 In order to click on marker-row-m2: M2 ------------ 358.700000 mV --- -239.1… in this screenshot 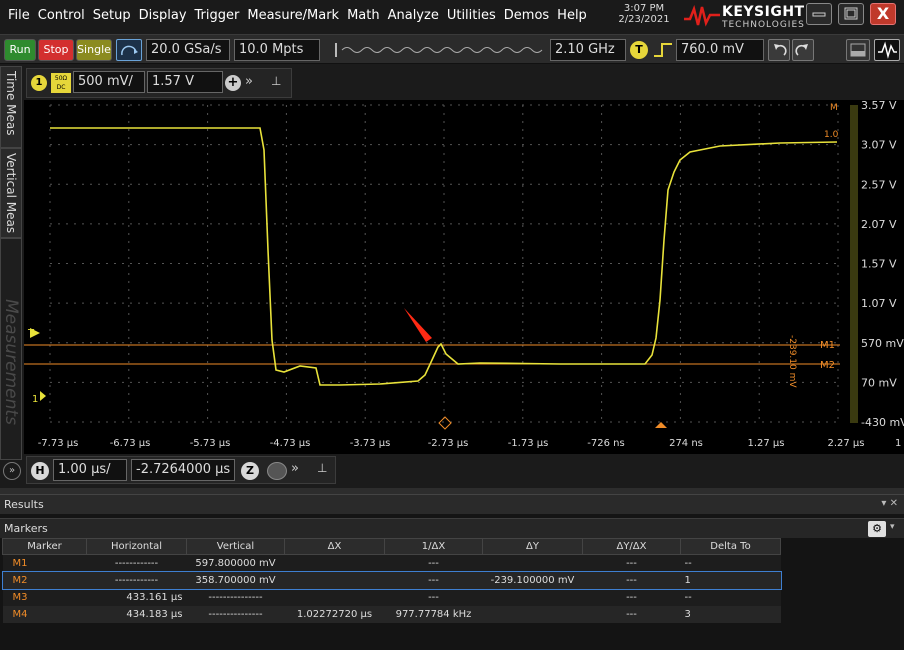, I will do `click(391, 580)`.